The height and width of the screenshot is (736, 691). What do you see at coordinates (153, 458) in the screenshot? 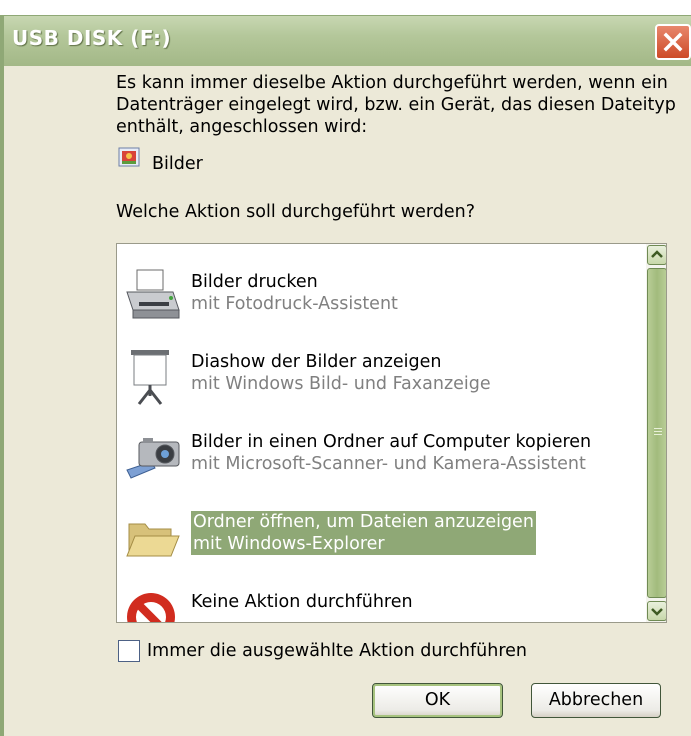
I see `camera-icon` at bounding box center [153, 458].